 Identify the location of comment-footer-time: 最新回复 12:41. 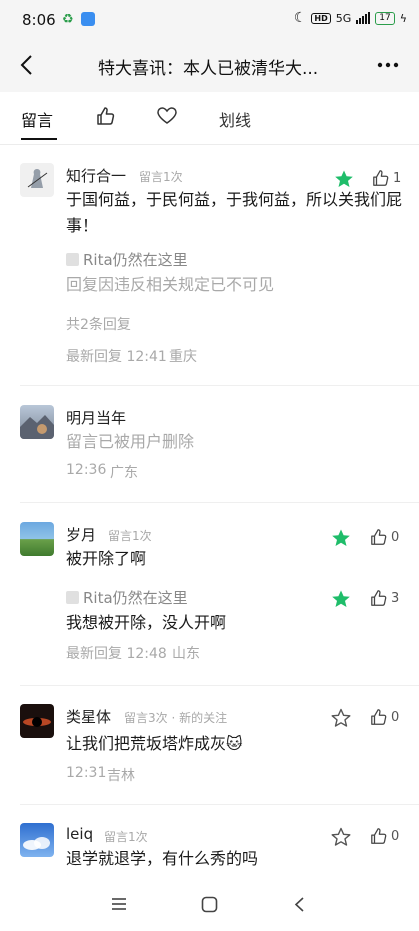
(116, 357).